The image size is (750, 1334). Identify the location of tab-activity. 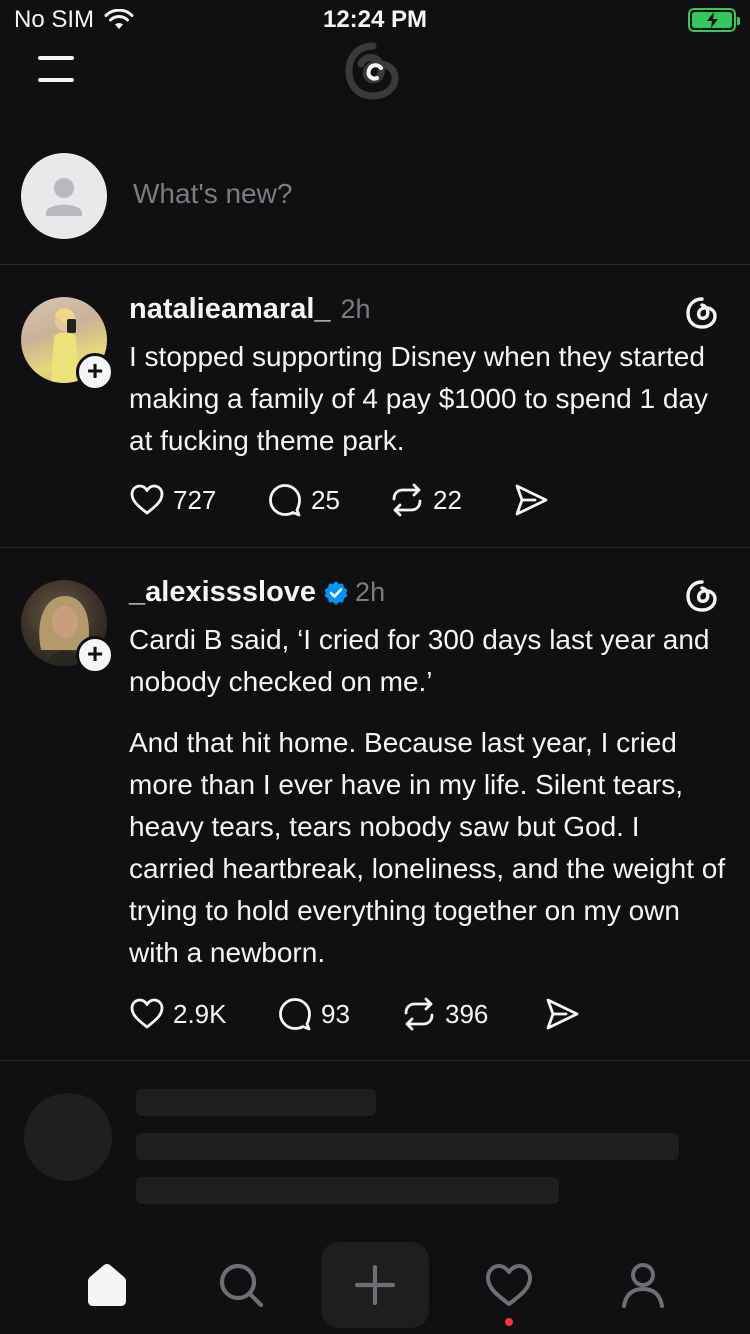
(509, 1285).